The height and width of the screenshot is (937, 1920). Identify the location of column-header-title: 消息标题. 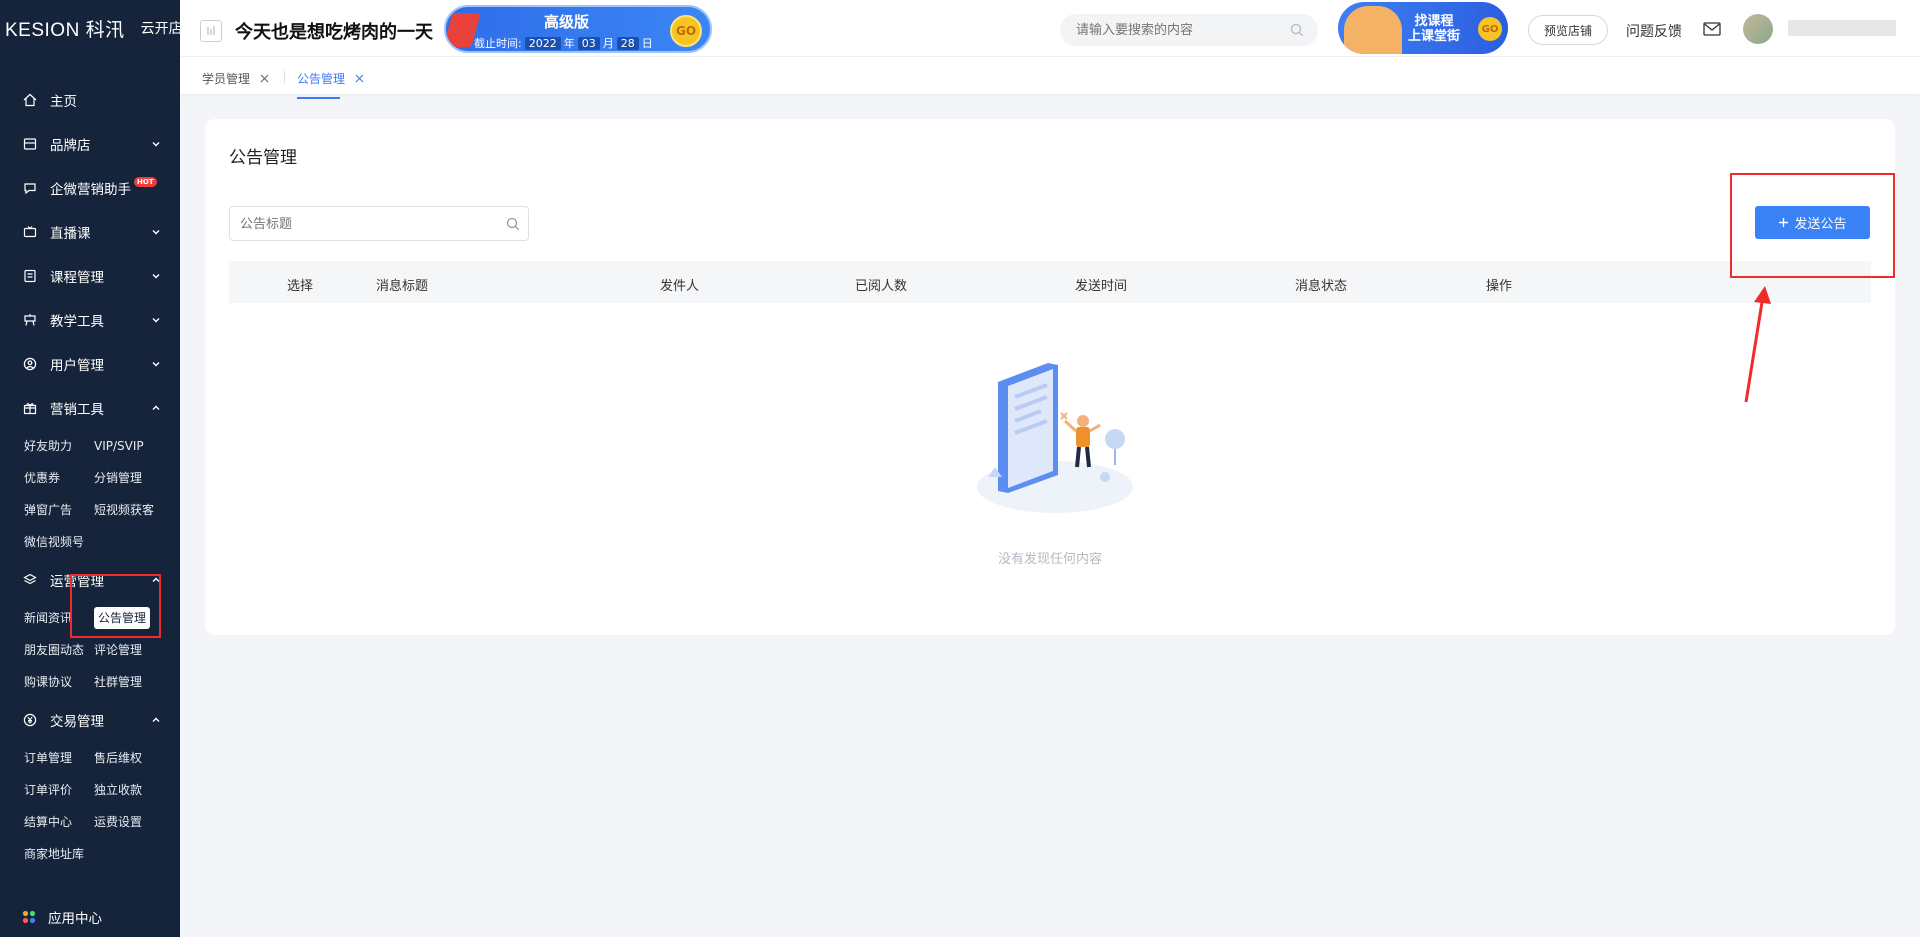
(402, 286).